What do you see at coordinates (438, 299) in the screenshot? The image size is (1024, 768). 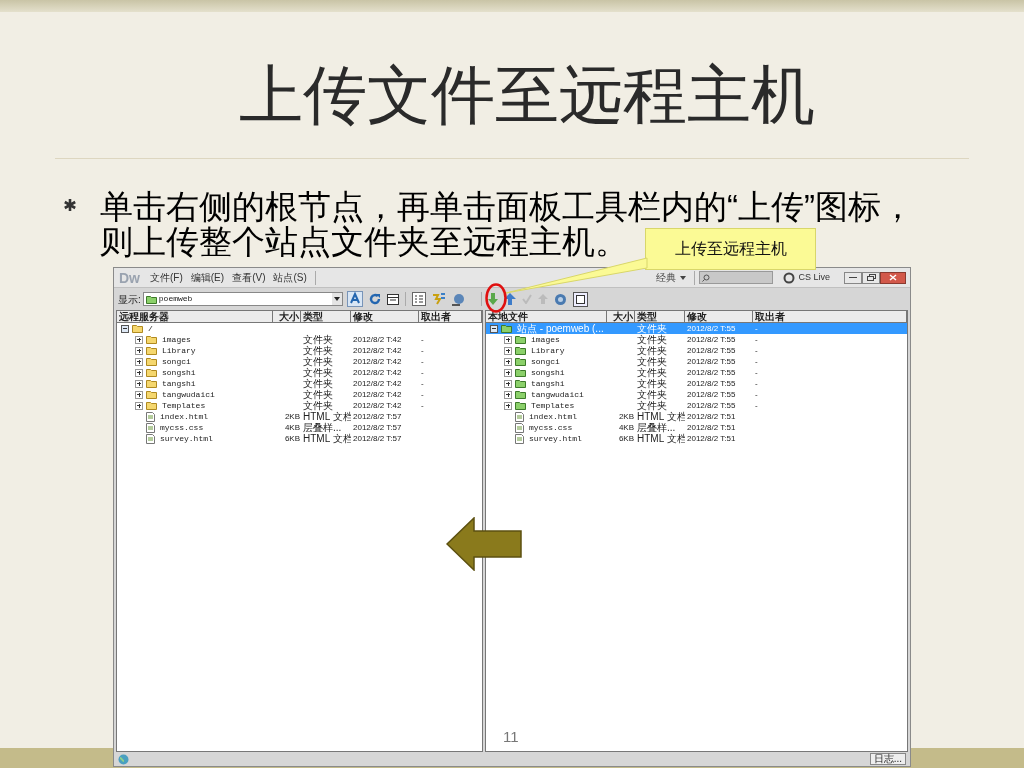 I see `sync-icon` at bounding box center [438, 299].